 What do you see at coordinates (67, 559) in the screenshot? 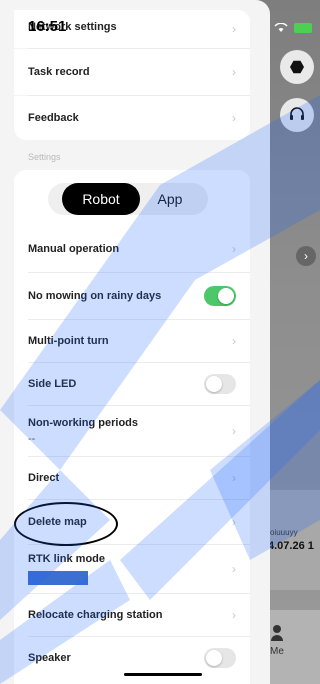
I see `row-label: RTK link mode` at bounding box center [67, 559].